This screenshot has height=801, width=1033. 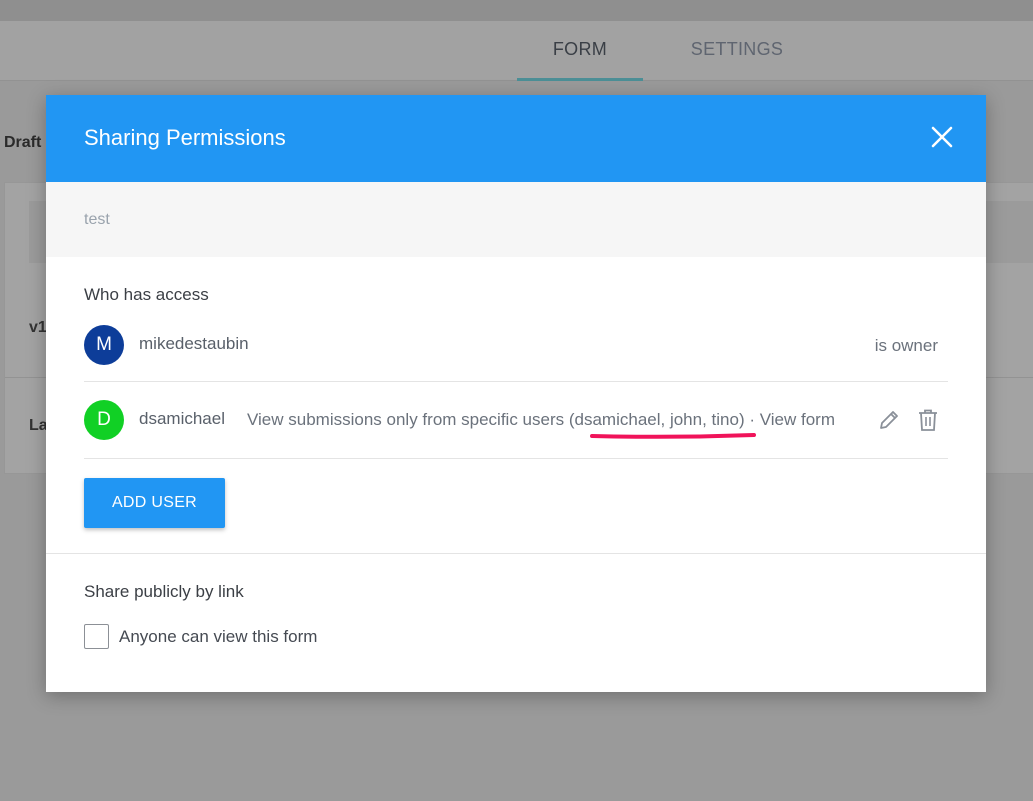 What do you see at coordinates (194, 343) in the screenshot?
I see `username: mikedestaubin` at bounding box center [194, 343].